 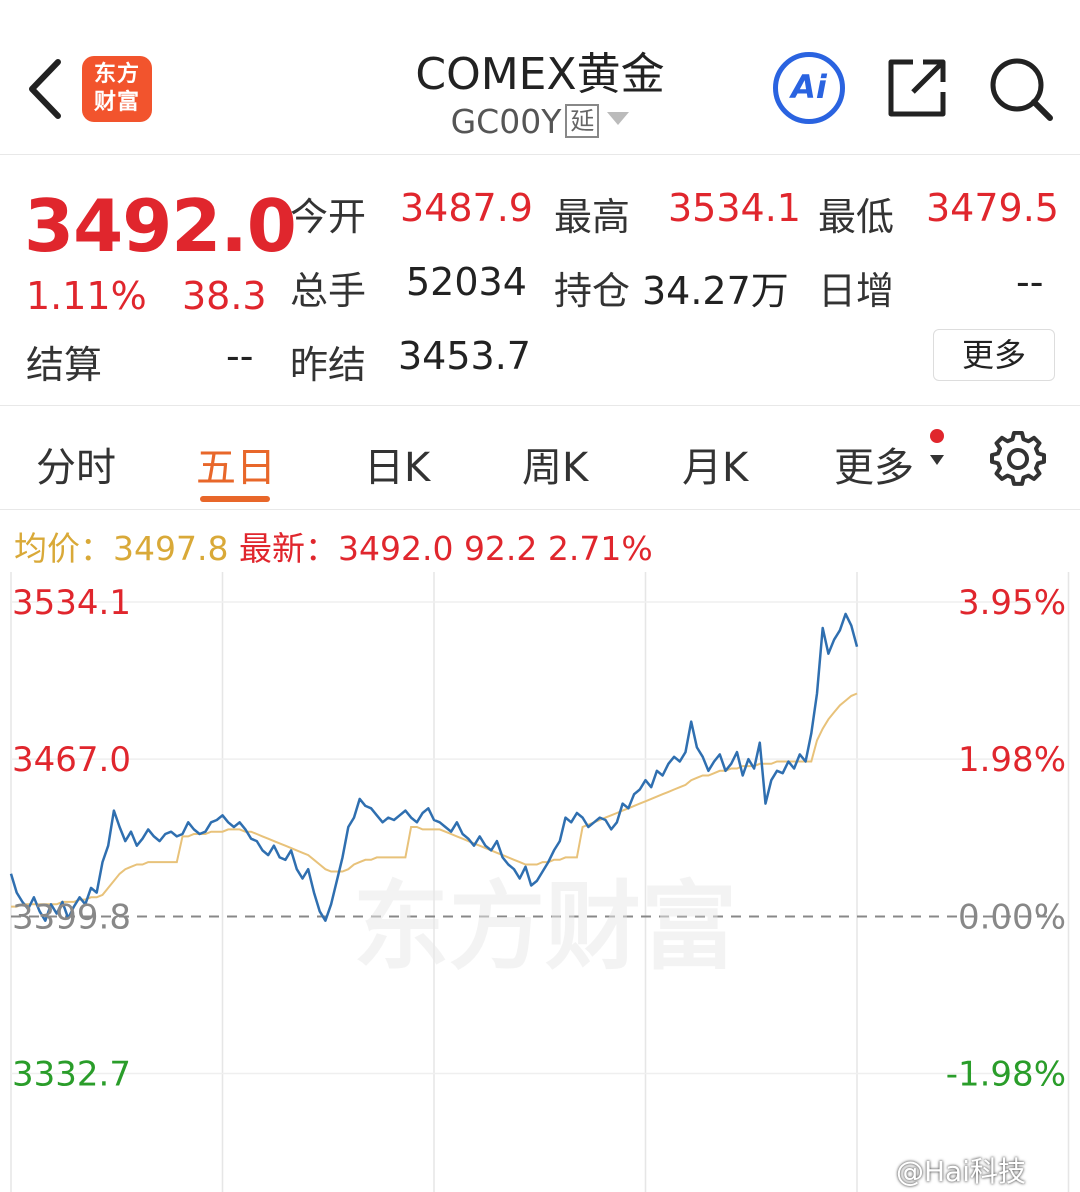 I want to click on more-quote-button: 更多, so click(x=994, y=355).